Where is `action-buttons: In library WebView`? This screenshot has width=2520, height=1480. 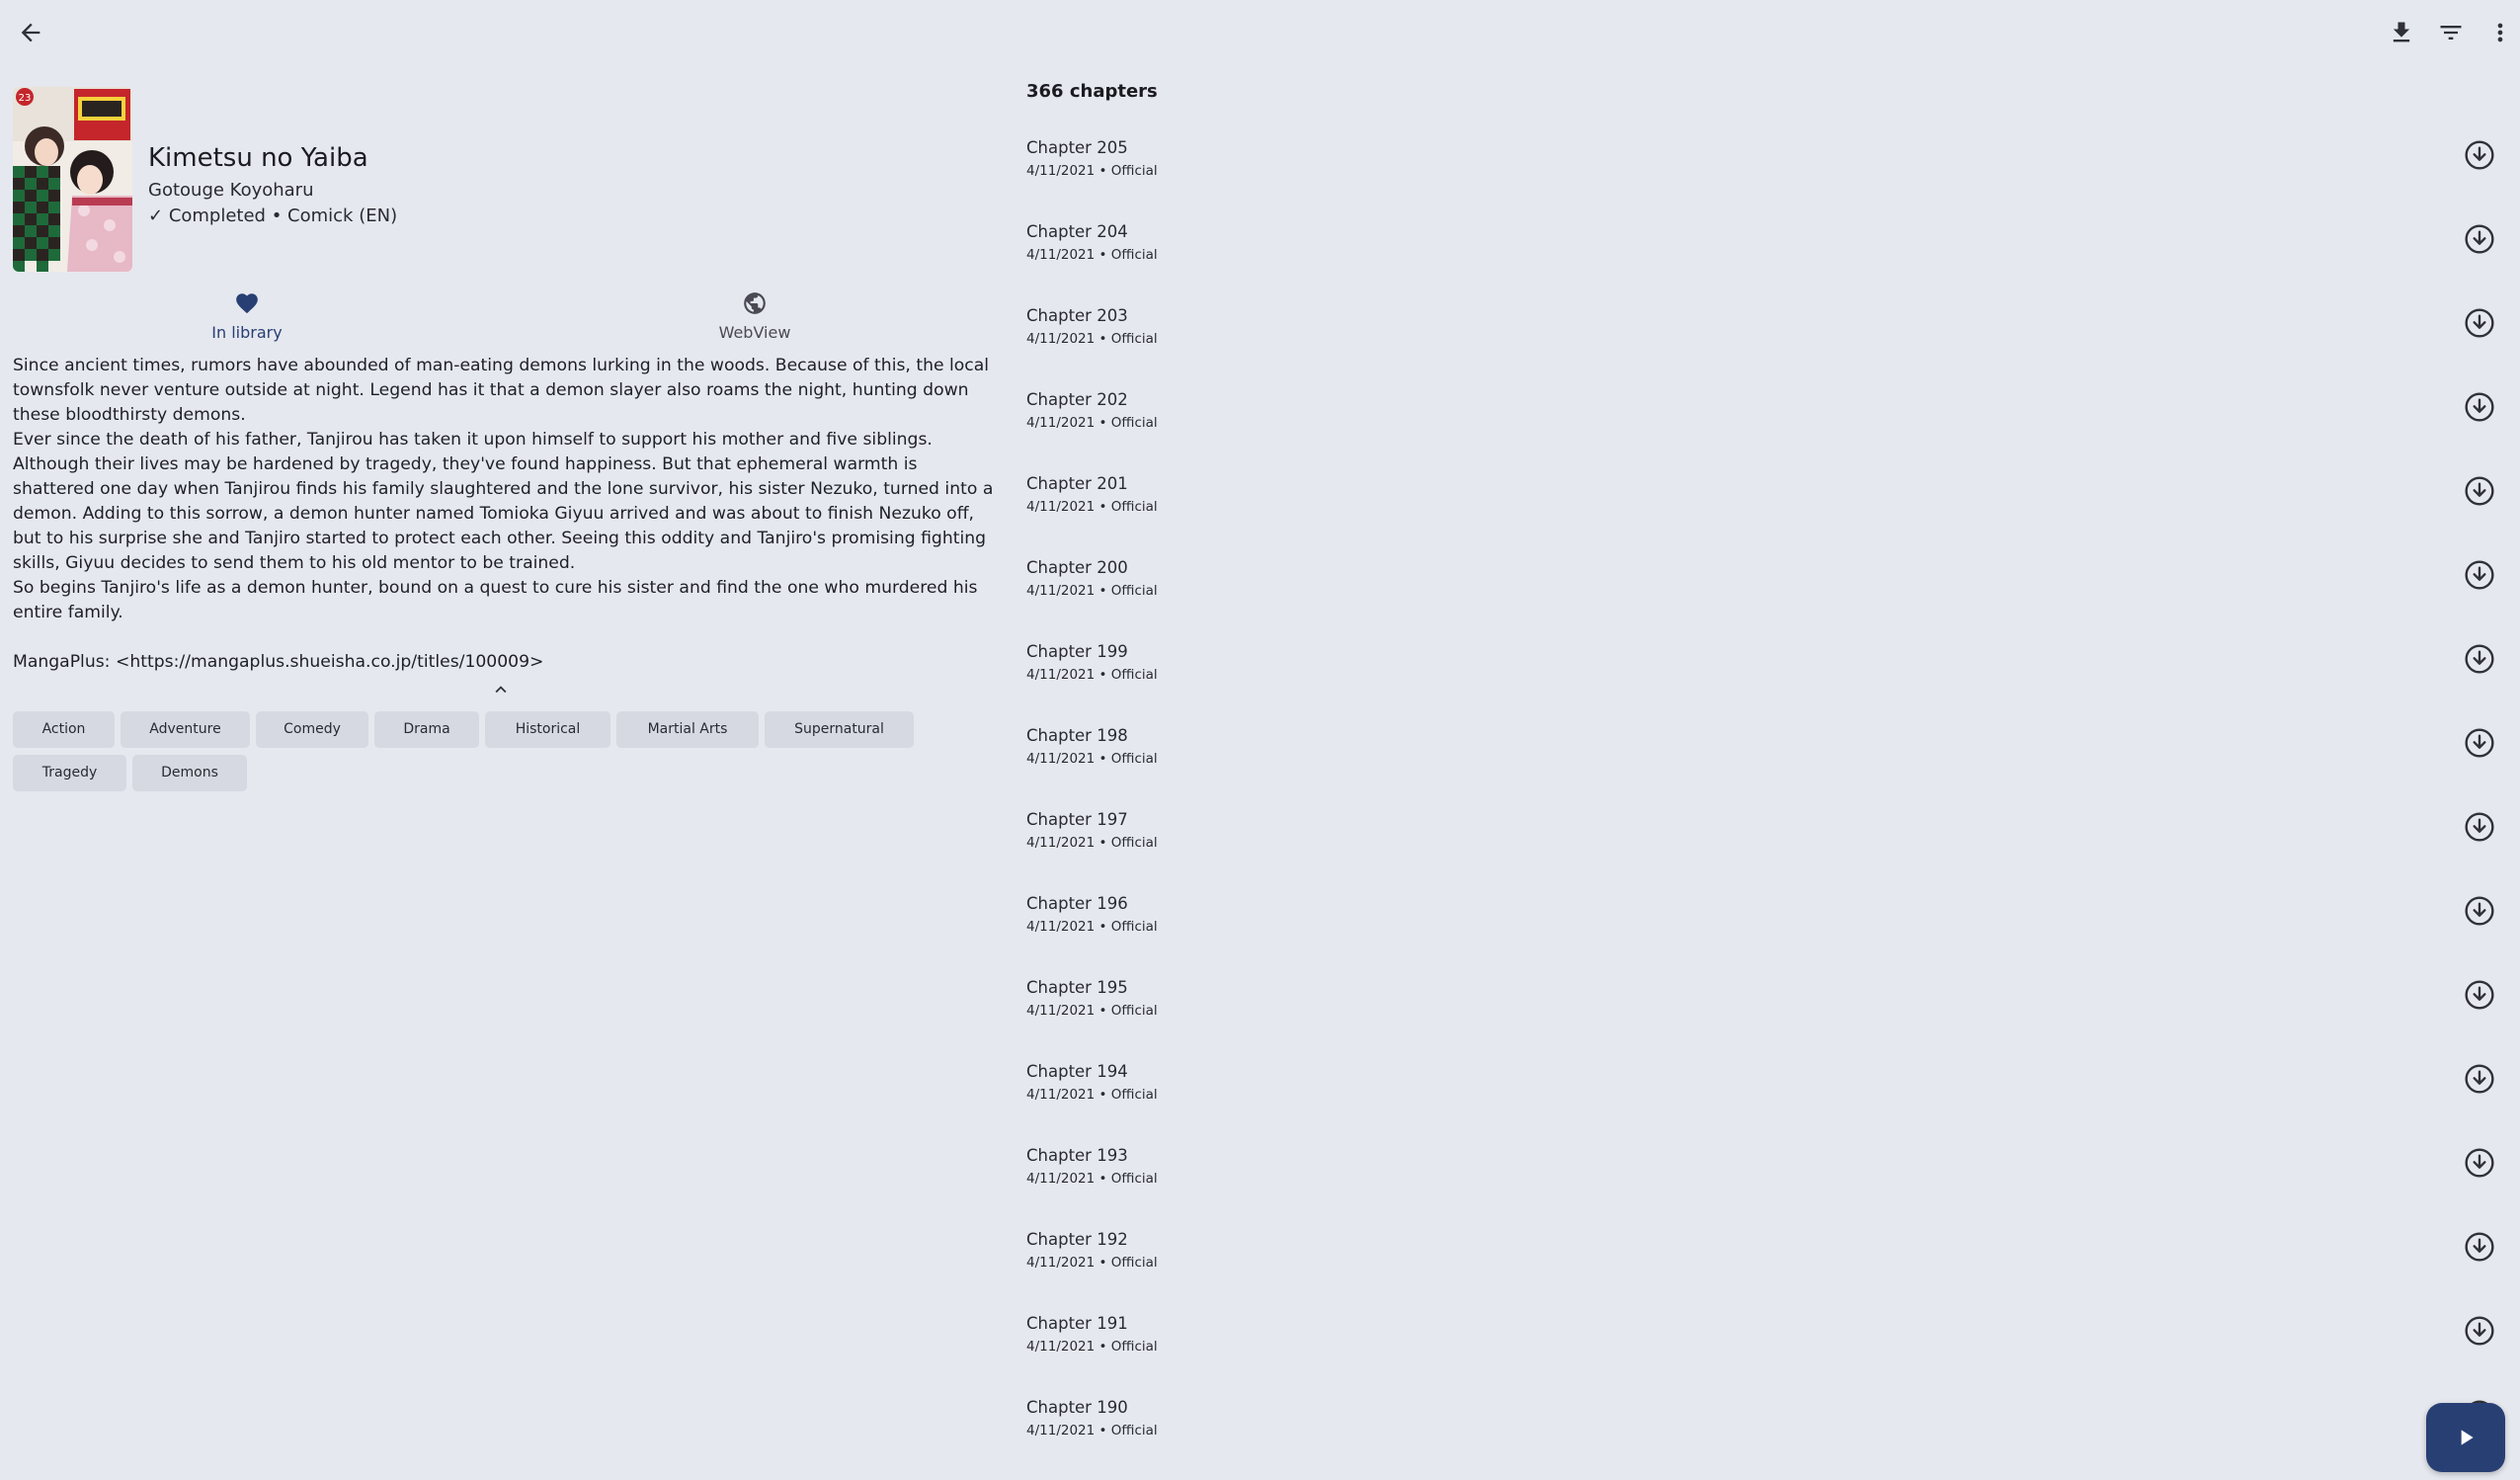 action-buttons: In library WebView is located at coordinates (502, 325).